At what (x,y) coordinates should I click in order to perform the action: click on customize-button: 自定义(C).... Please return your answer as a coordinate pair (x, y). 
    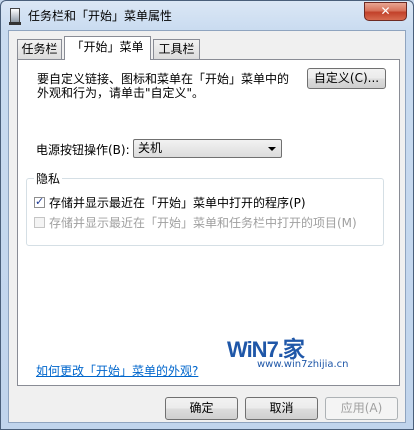
    Looking at the image, I should click on (346, 78).